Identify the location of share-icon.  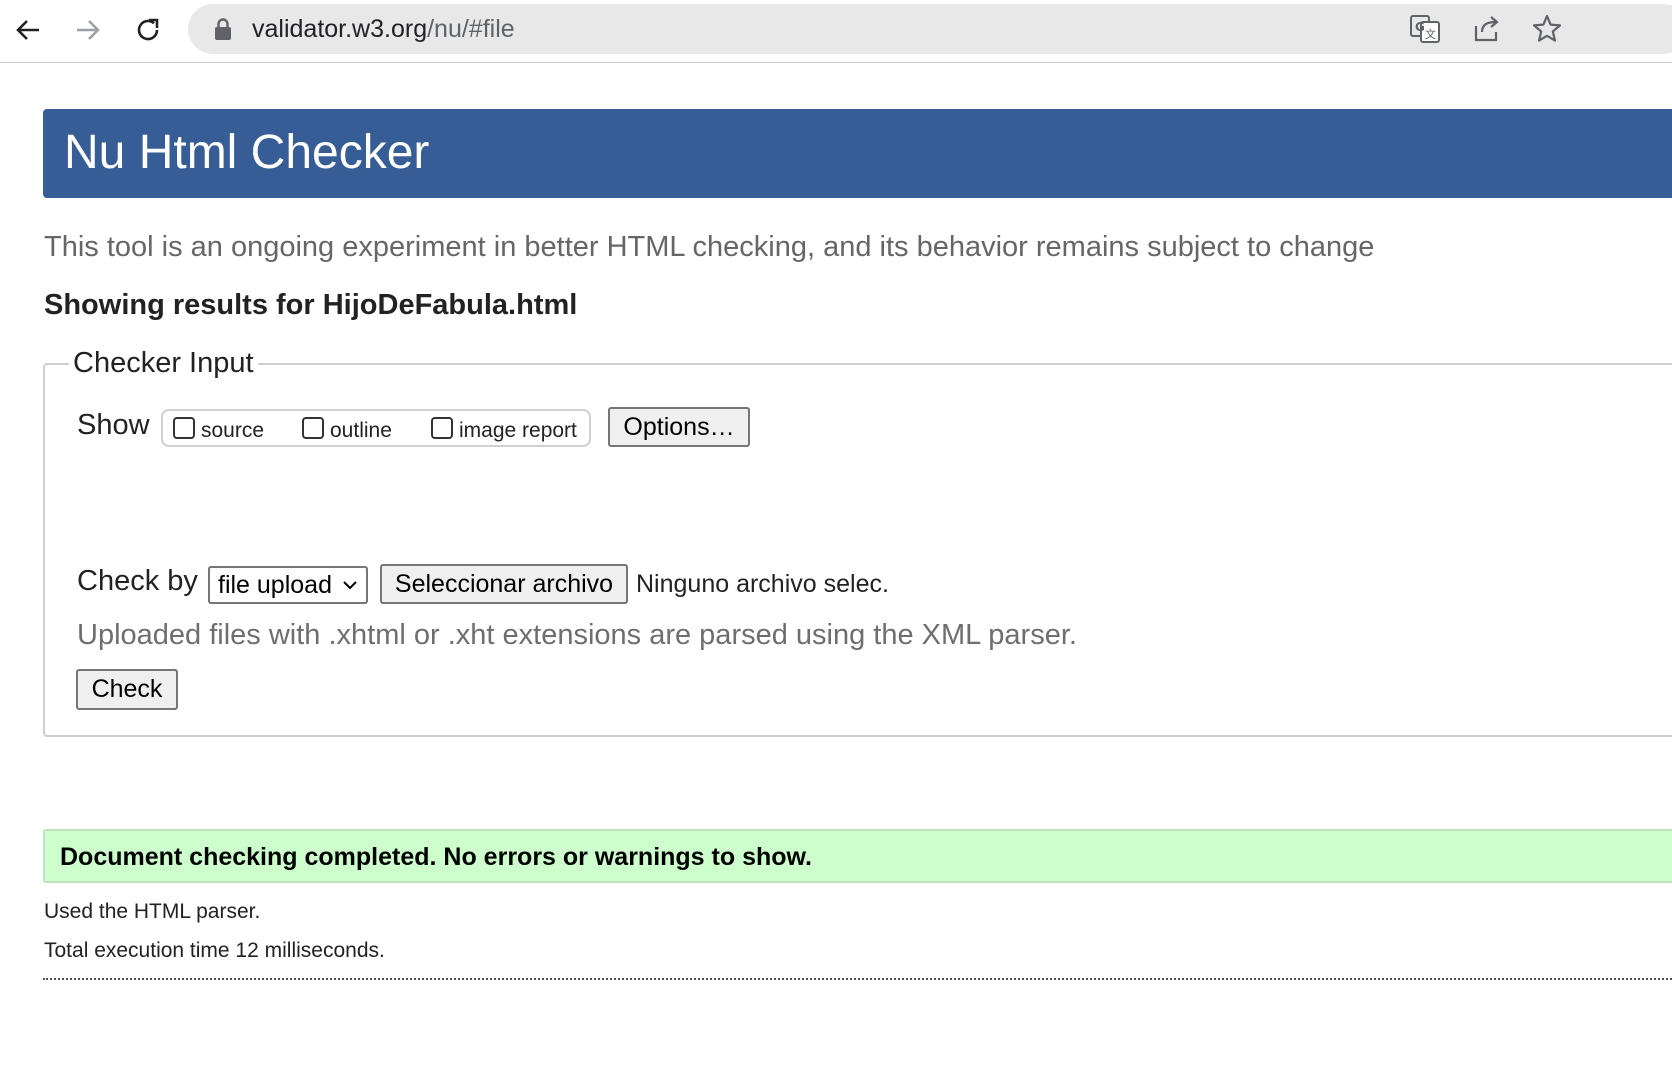
(1487, 29).